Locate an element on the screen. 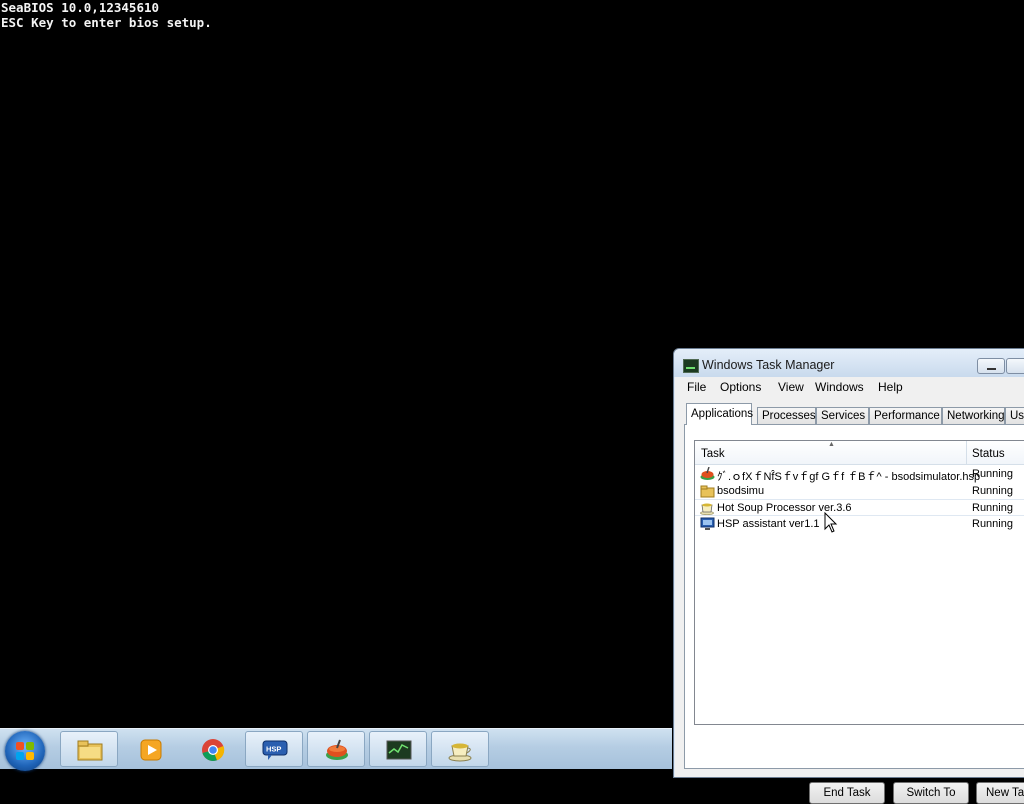 The width and height of the screenshot is (1024, 804). media-player-icon is located at coordinates (151, 750).